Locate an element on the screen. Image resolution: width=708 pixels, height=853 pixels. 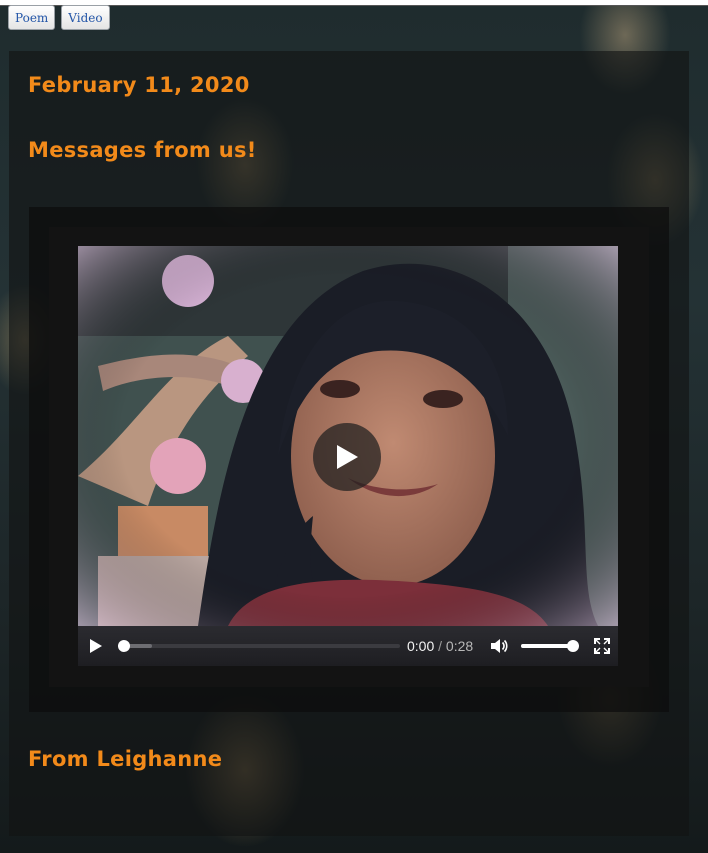
fullscreen-icon is located at coordinates (602, 646).